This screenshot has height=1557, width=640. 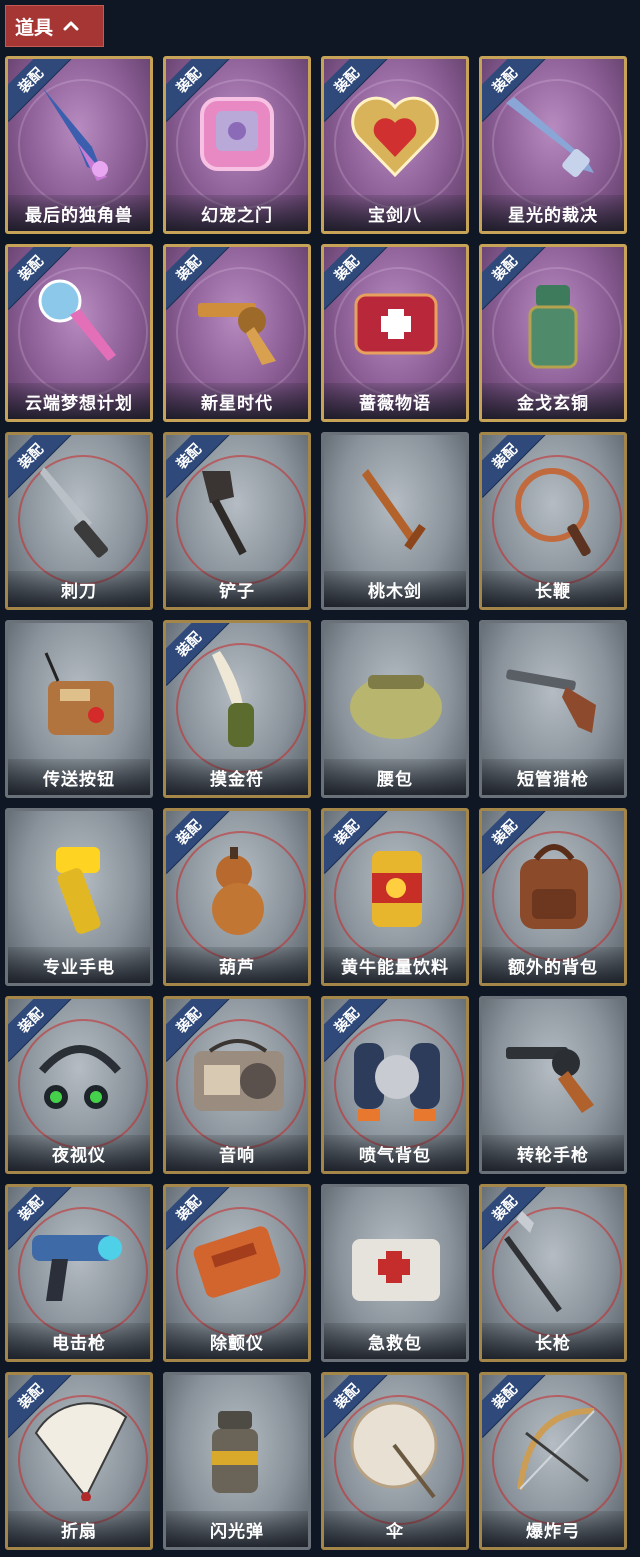 What do you see at coordinates (239, 1075) in the screenshot?
I see `radio-speaker-icon` at bounding box center [239, 1075].